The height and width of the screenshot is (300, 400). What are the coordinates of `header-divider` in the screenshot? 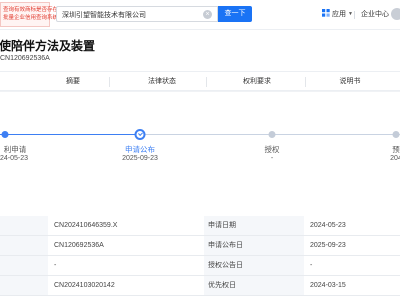 It's located at (354, 15).